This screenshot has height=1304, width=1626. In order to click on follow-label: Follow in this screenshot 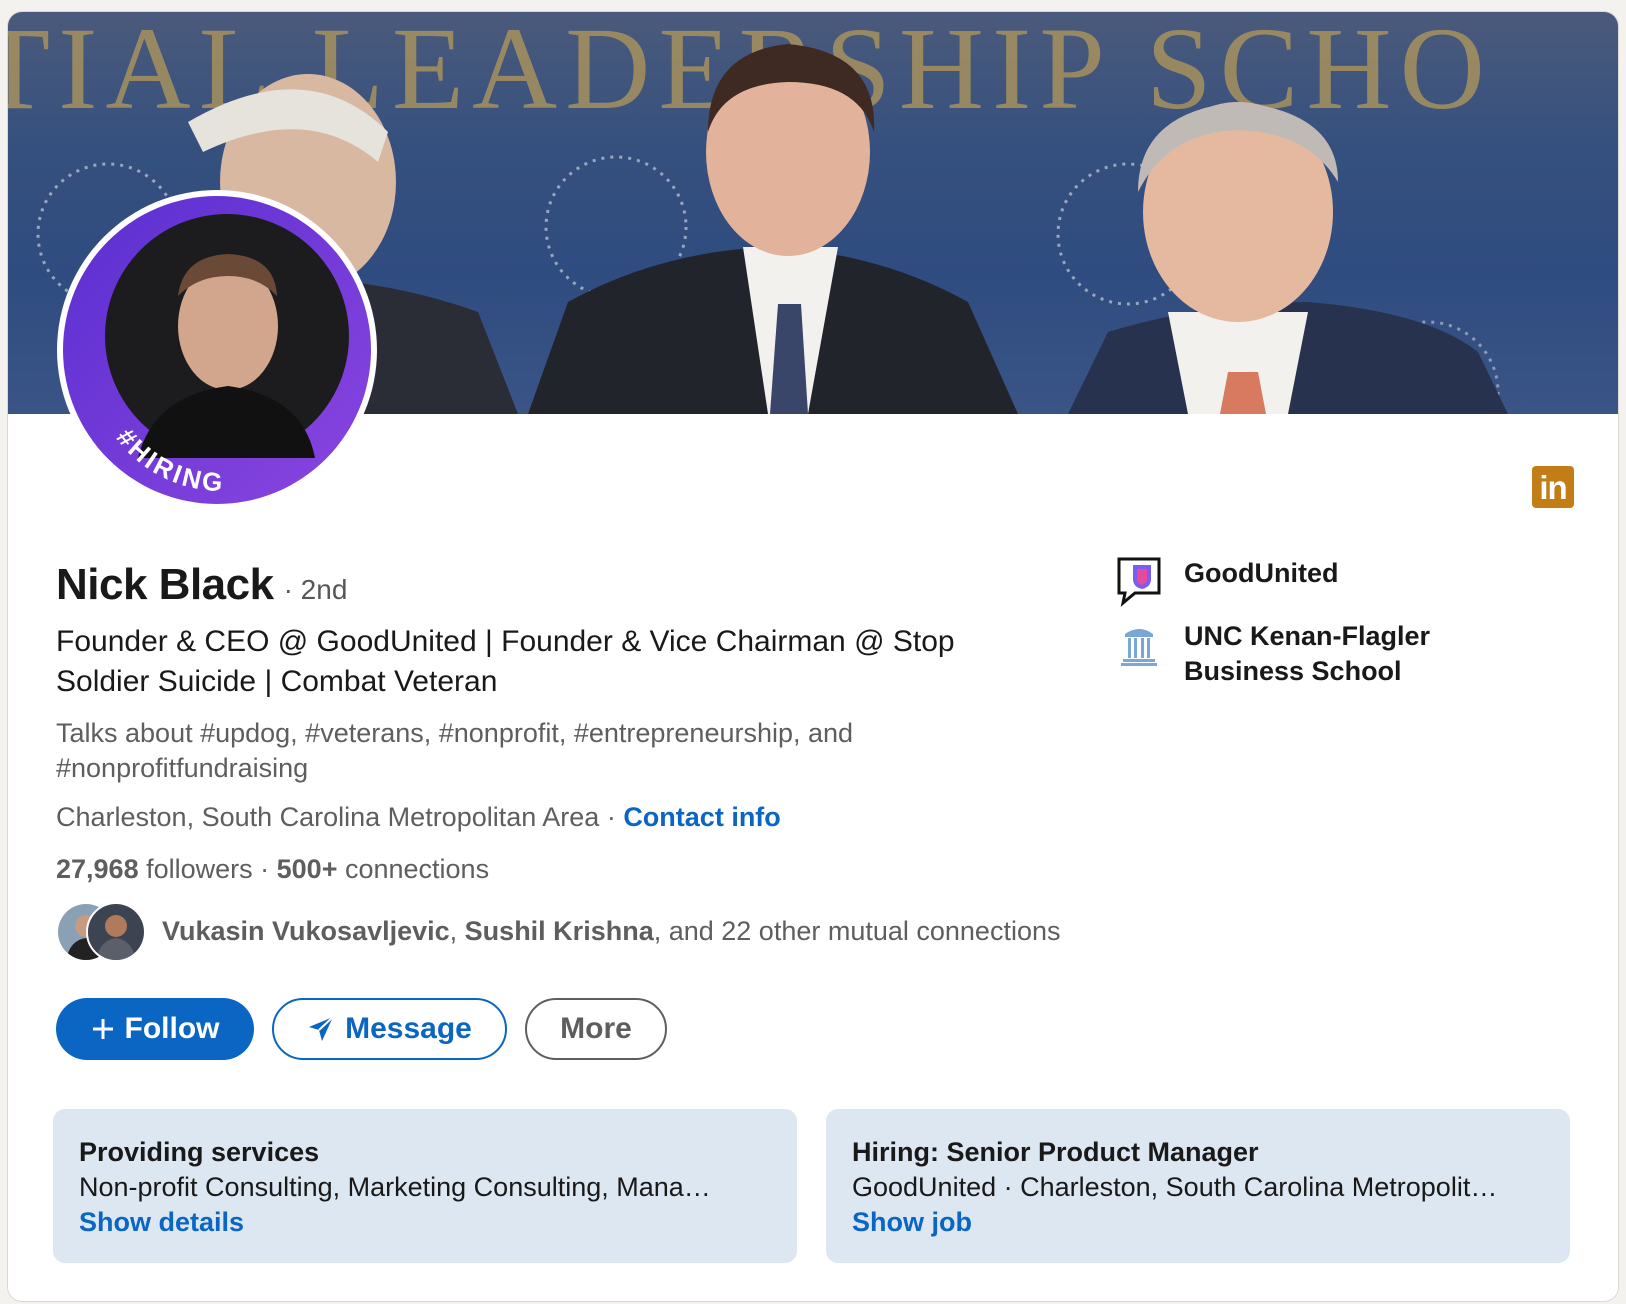, I will do `click(172, 1028)`.